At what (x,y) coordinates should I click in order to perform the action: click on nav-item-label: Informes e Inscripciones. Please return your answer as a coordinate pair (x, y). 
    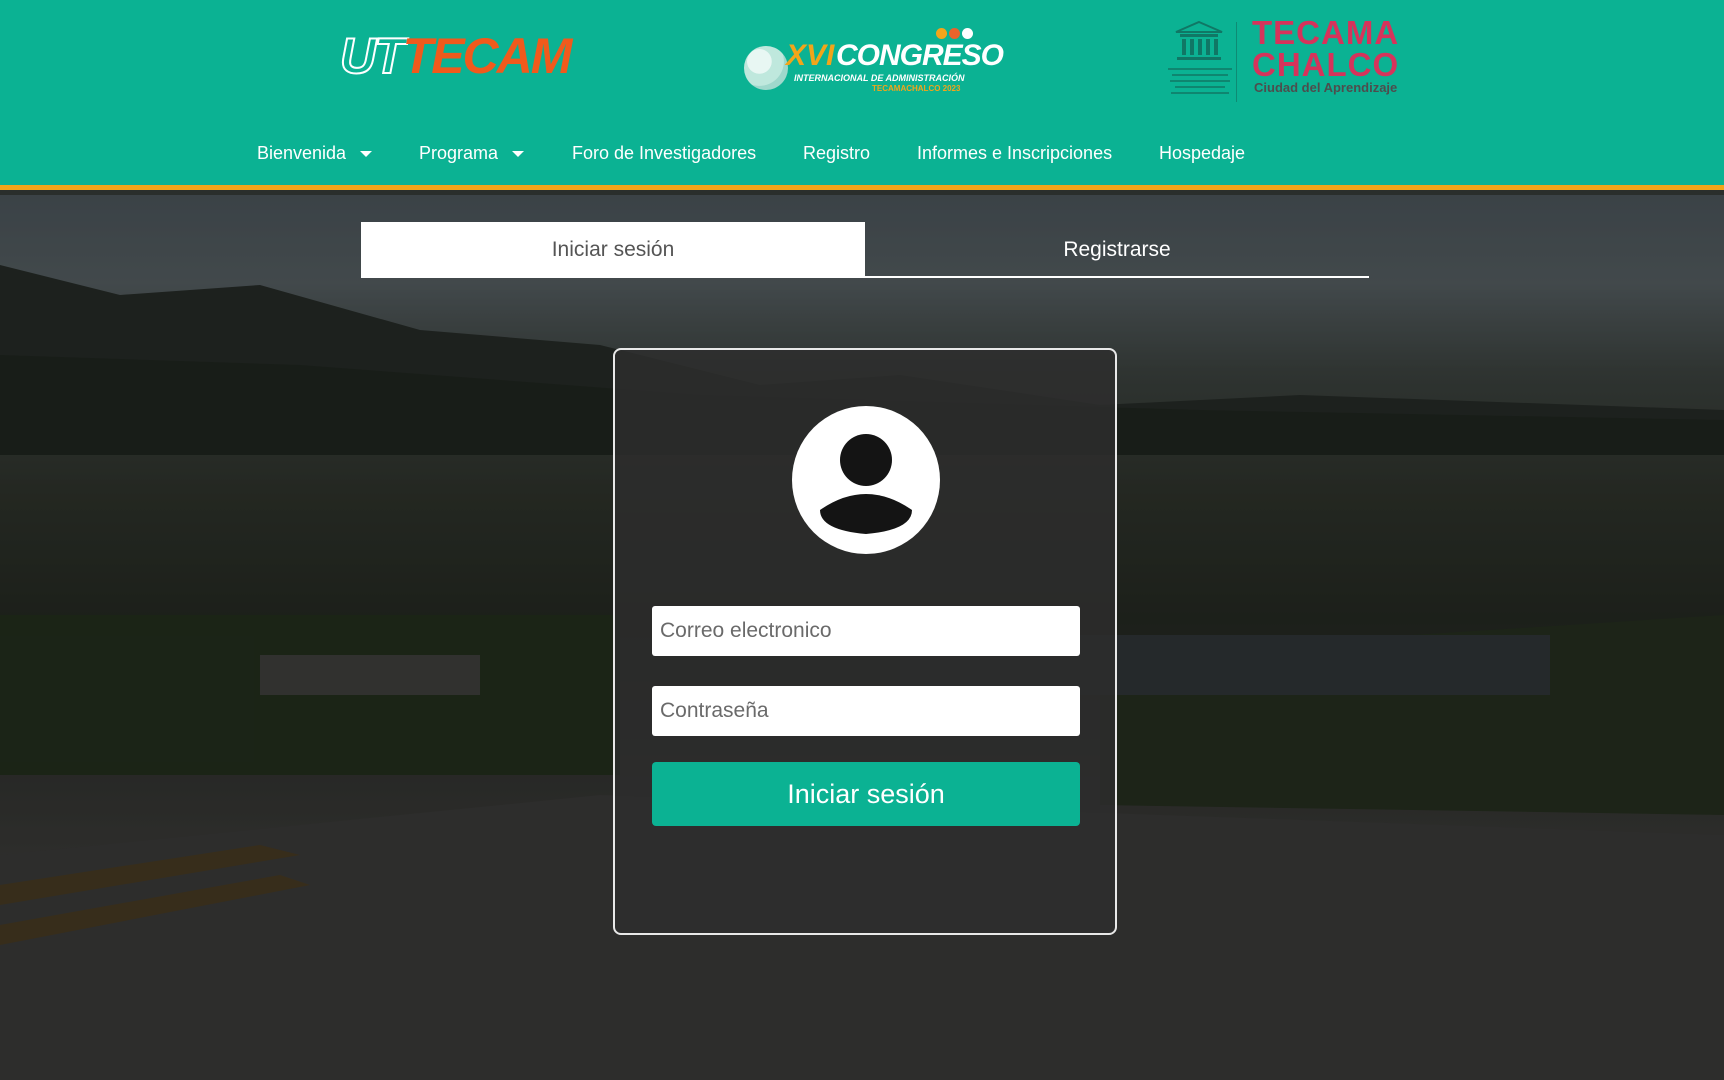
    Looking at the image, I should click on (1015, 153).